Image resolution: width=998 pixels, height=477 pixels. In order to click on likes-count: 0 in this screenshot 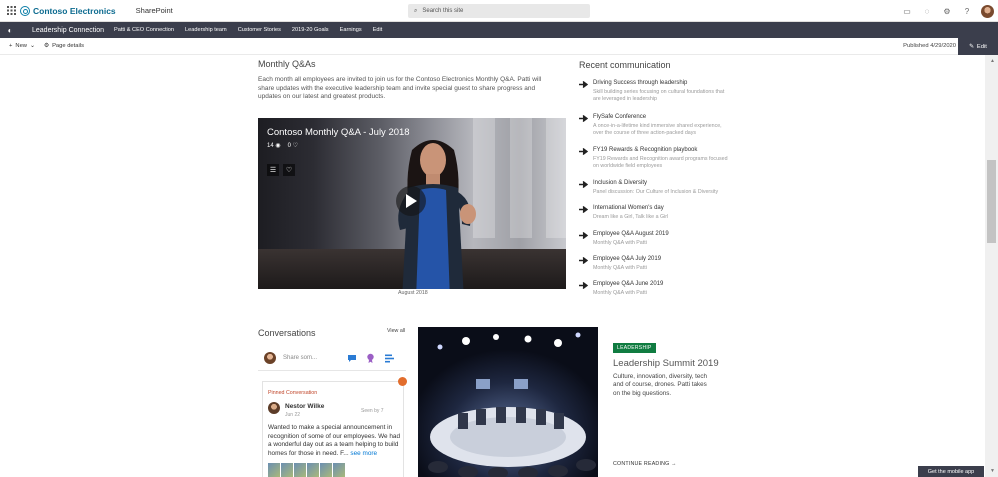, I will do `click(289, 146)`.